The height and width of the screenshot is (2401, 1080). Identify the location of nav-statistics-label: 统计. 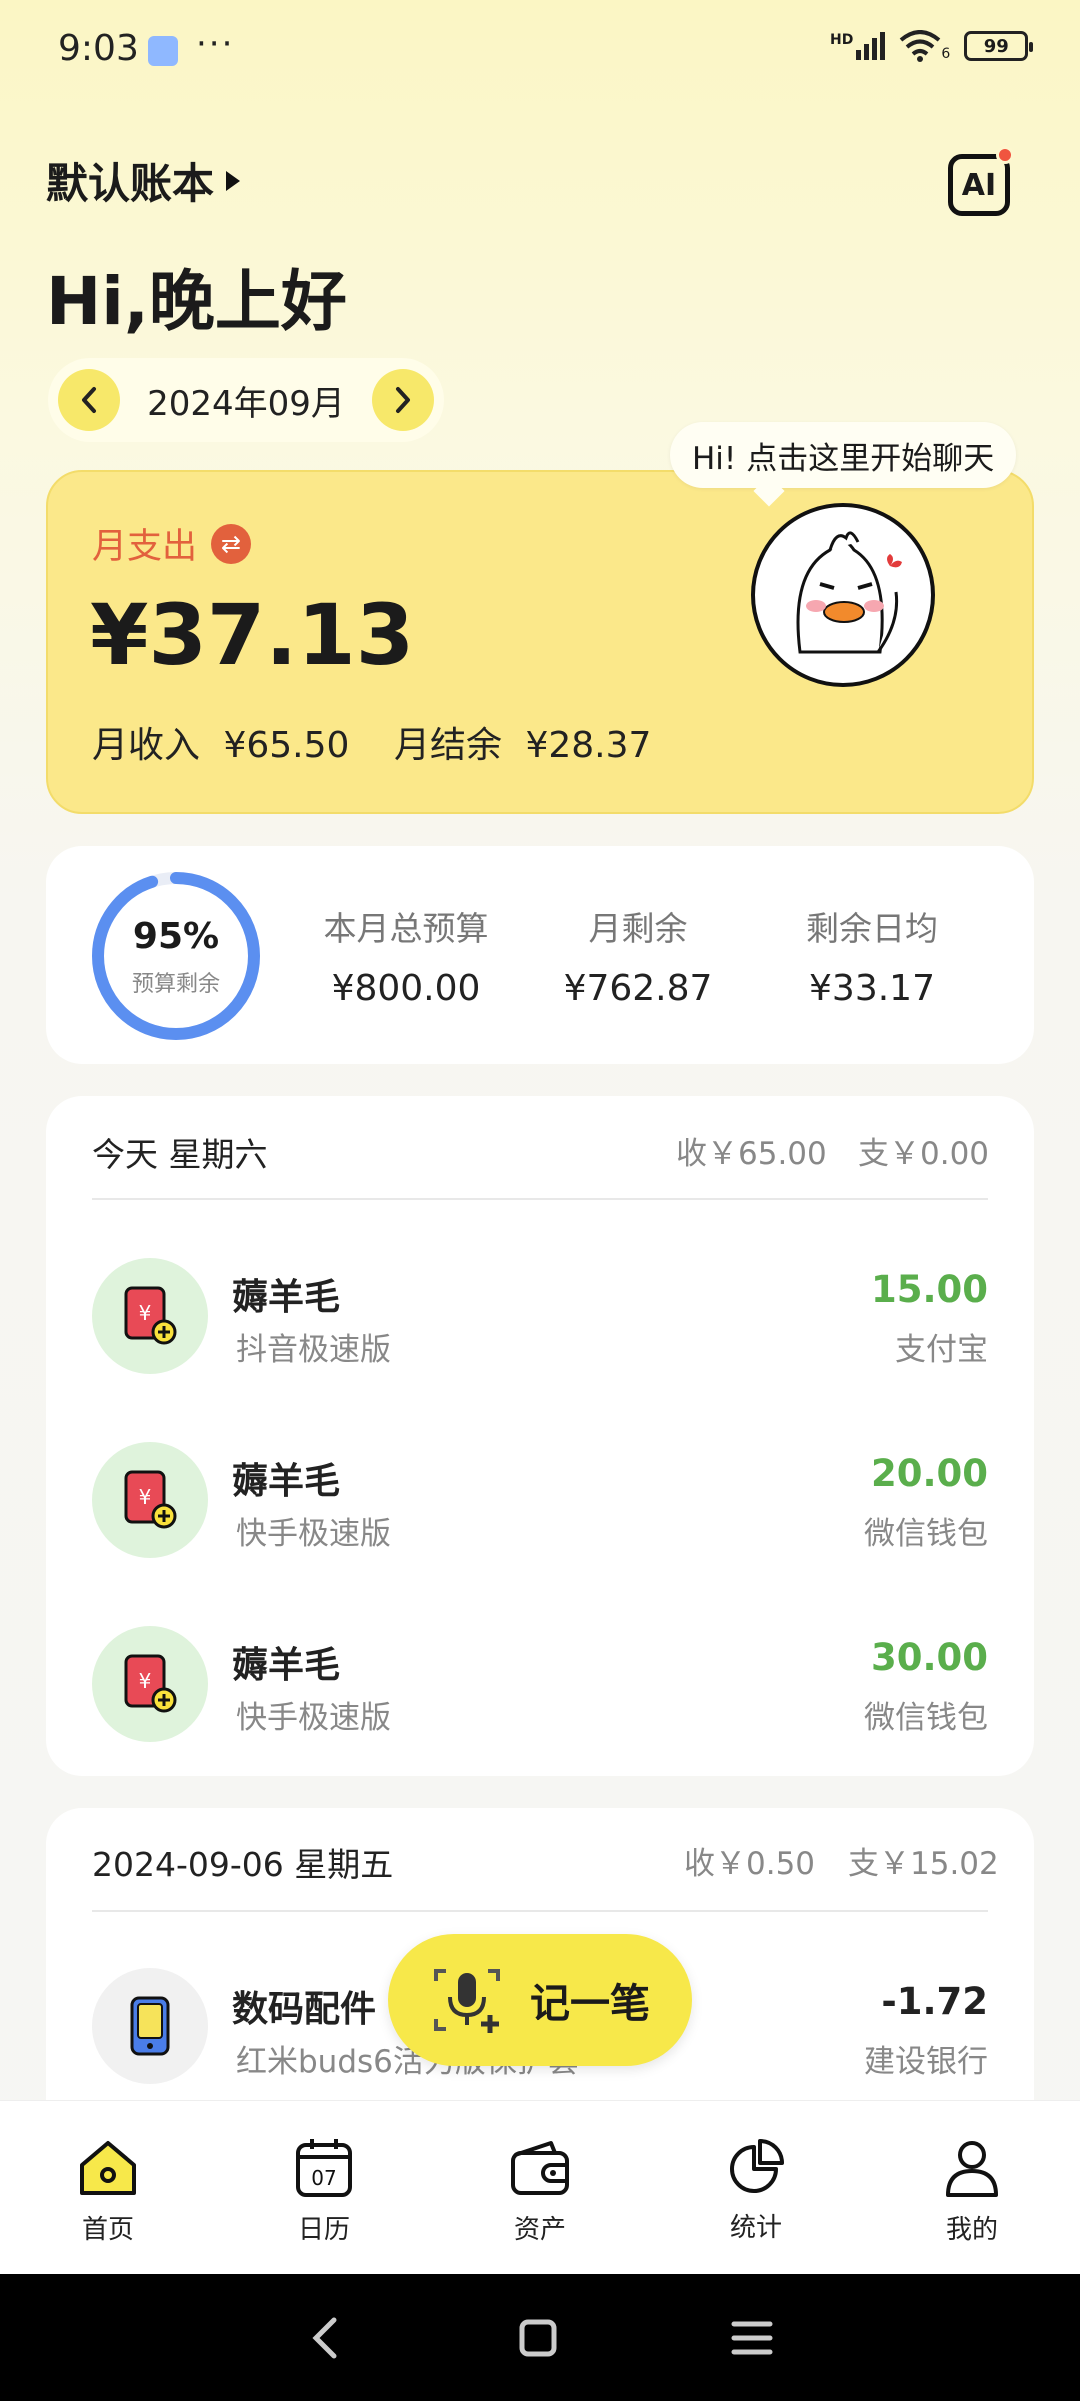
(755, 2228).